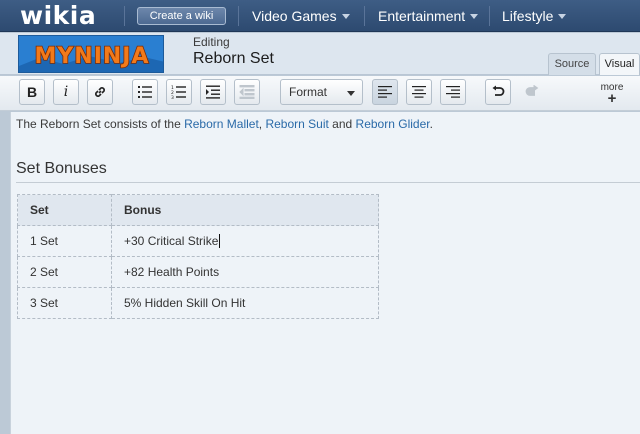  What do you see at coordinates (181, 16) in the screenshot?
I see `create-wiki-button: Create a wiki` at bounding box center [181, 16].